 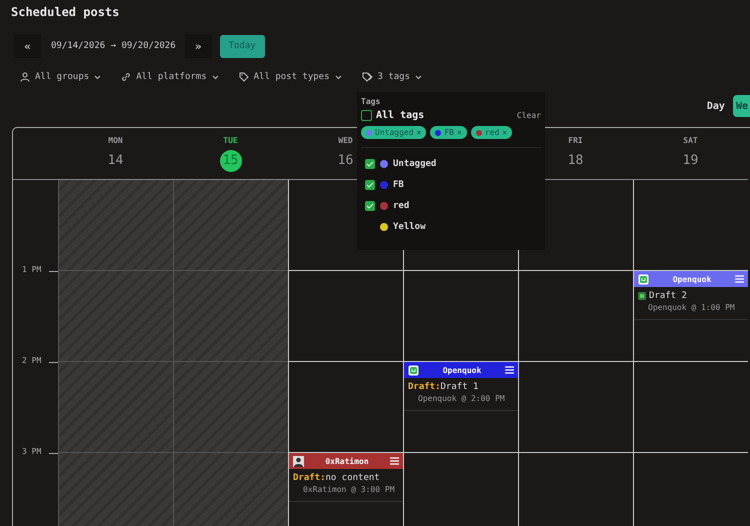 I want to click on weekday-label: MON, so click(x=115, y=141).